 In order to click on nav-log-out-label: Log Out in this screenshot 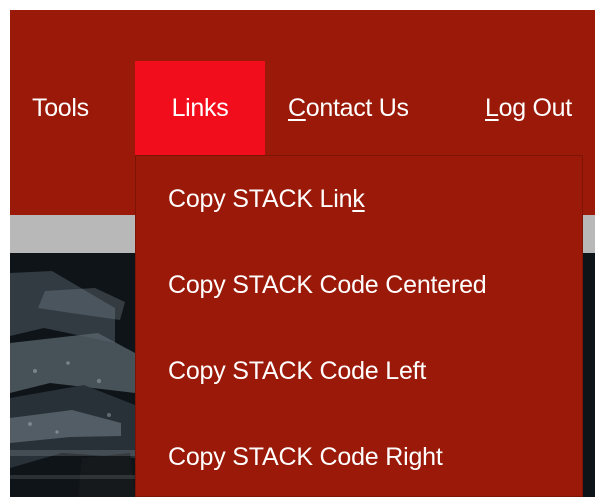, I will do `click(528, 108)`.